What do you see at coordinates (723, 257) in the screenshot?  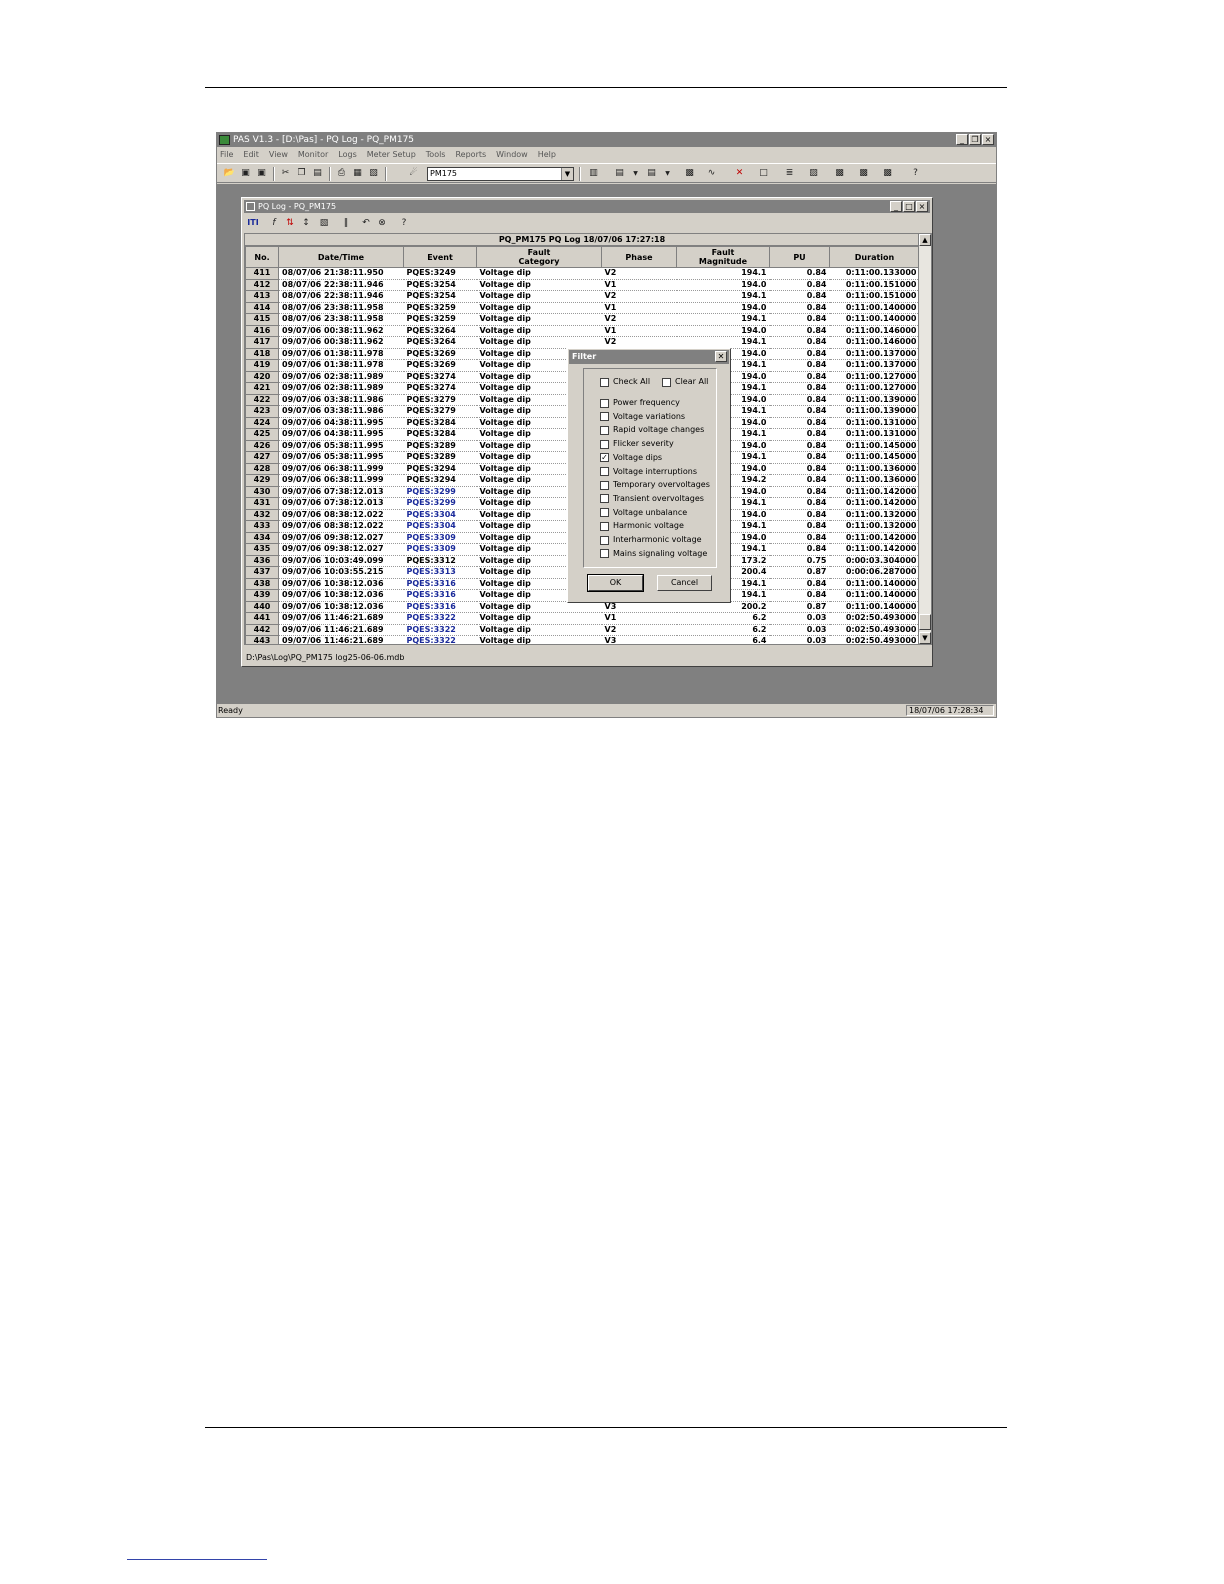 I see `column-header-fault-magnitude: Fault Magnitude` at bounding box center [723, 257].